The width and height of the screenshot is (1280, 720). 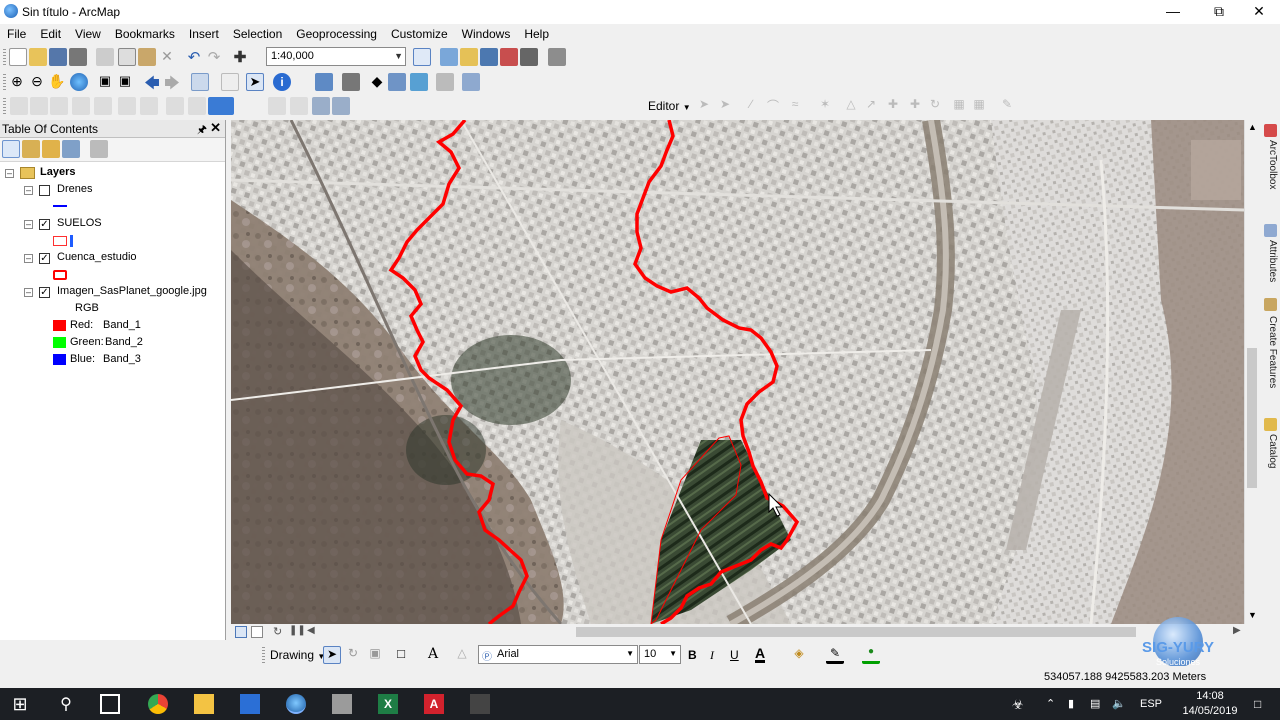 What do you see at coordinates (1257, 704) in the screenshot?
I see `notifications-icon: □` at bounding box center [1257, 704].